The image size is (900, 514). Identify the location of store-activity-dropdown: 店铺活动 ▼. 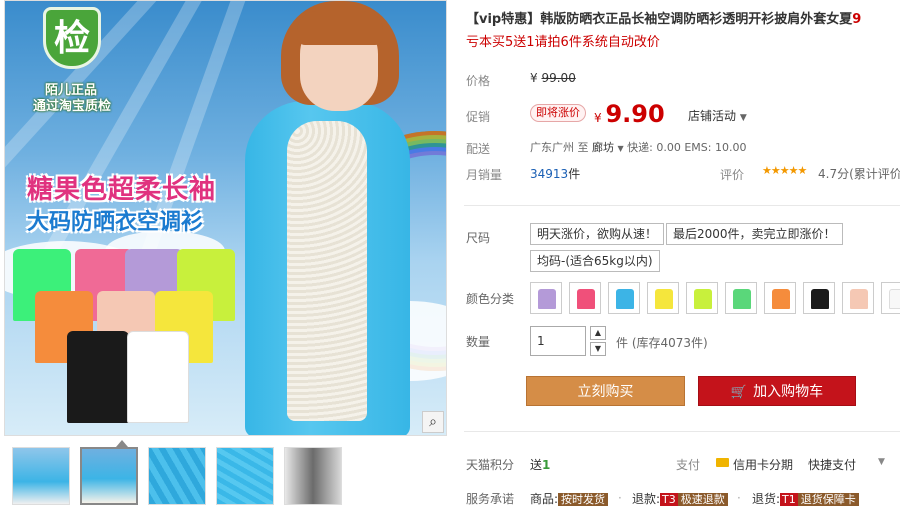
(717, 115).